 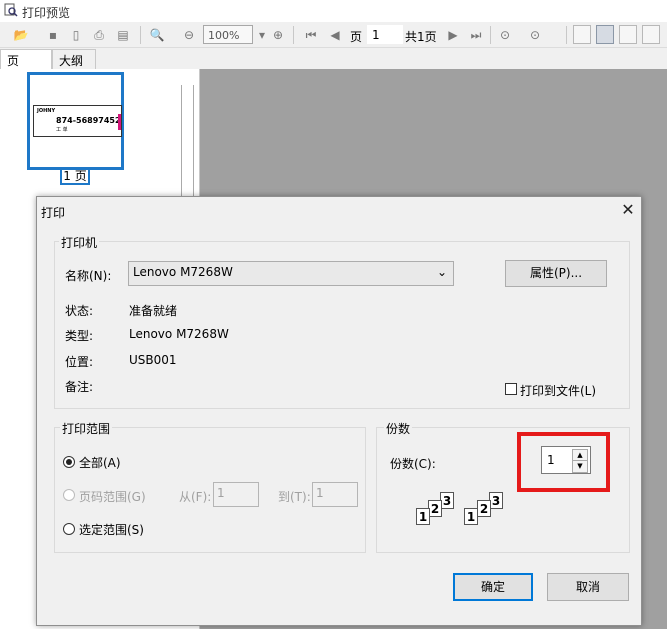 What do you see at coordinates (69, 529) in the screenshot?
I see `range-selection-radio` at bounding box center [69, 529].